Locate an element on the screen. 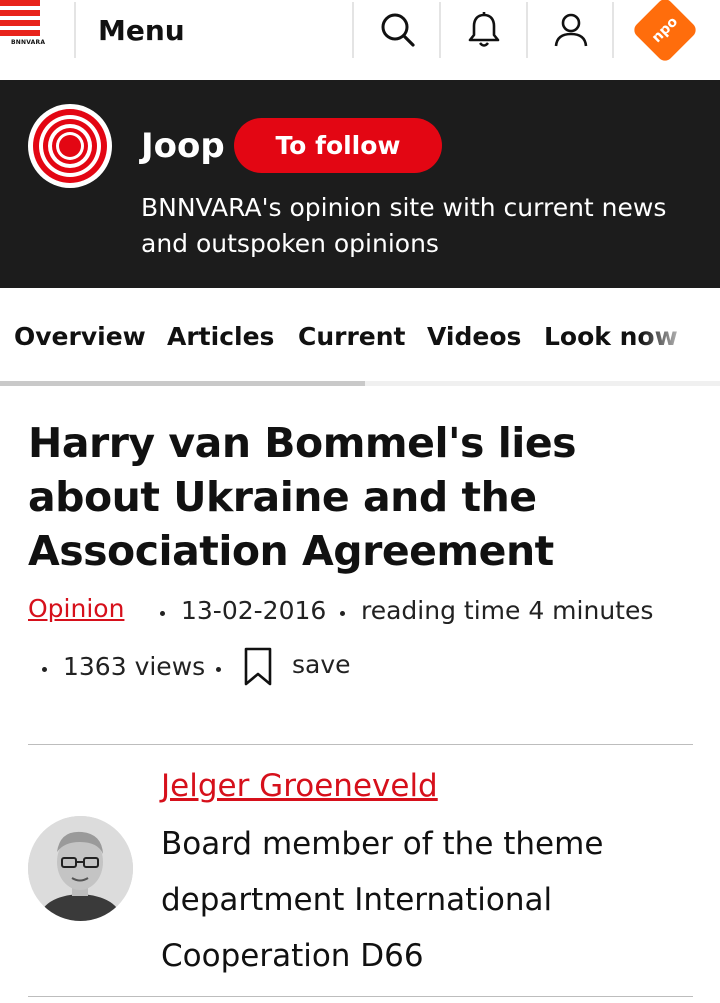 The height and width of the screenshot is (1003, 720). category-link: Opinion is located at coordinates (76, 608).